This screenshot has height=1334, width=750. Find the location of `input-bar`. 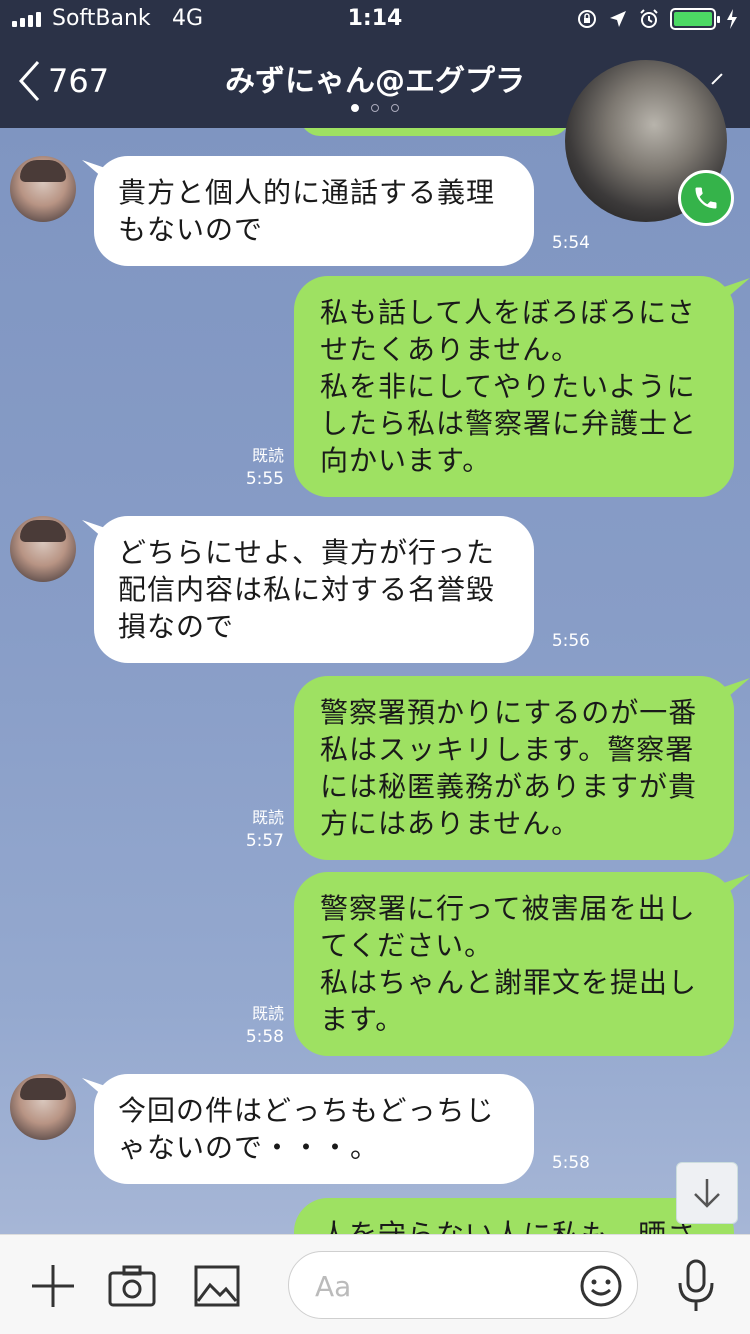

input-bar is located at coordinates (375, 1284).